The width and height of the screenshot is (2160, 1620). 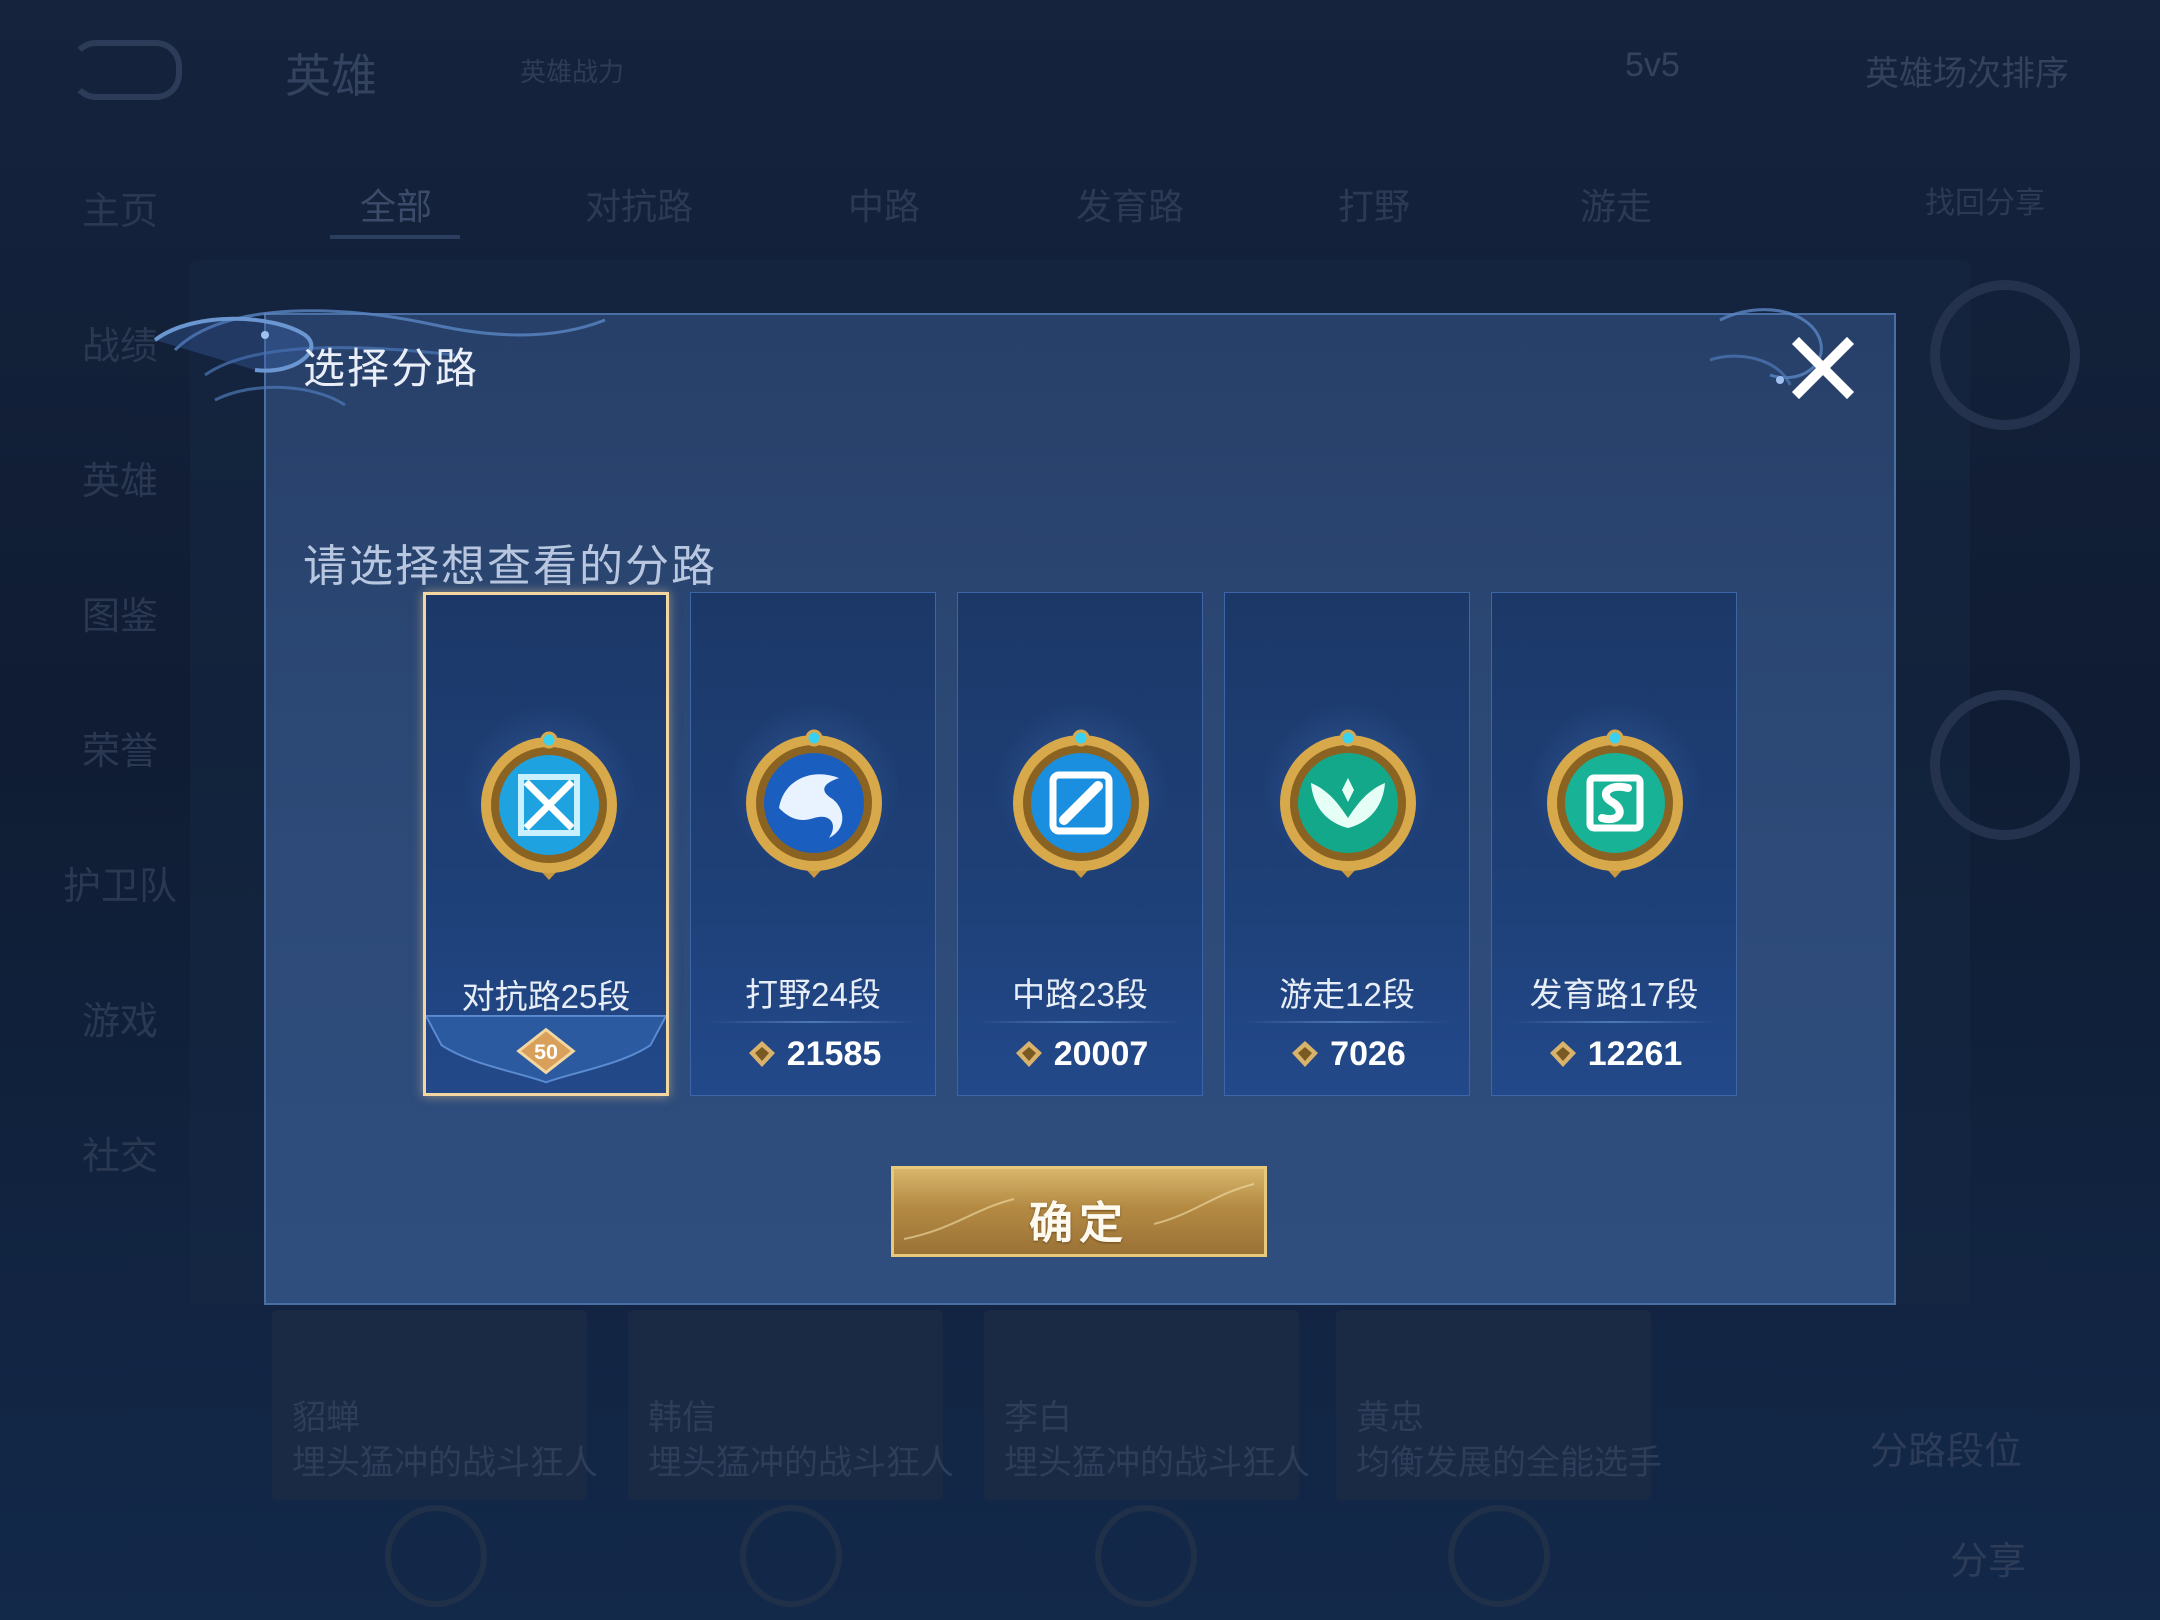 I want to click on wings-icon, so click(x=1348, y=803).